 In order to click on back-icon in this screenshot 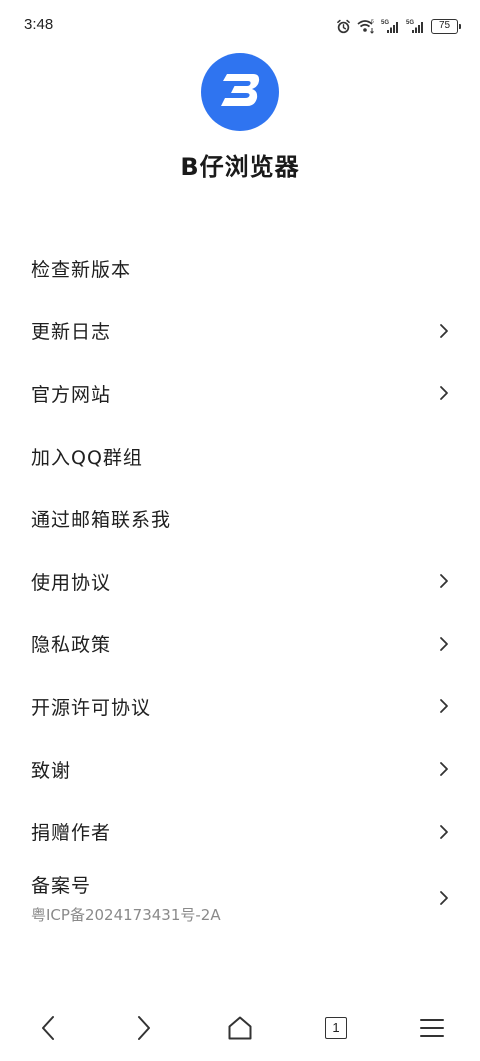, I will do `click(48, 1028)`.